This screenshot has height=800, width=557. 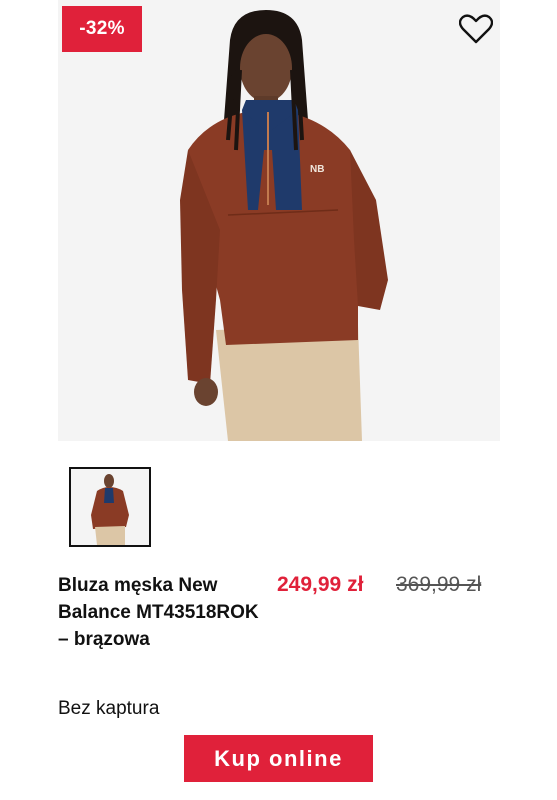 What do you see at coordinates (320, 584) in the screenshot?
I see `current-price: 249,99 zł` at bounding box center [320, 584].